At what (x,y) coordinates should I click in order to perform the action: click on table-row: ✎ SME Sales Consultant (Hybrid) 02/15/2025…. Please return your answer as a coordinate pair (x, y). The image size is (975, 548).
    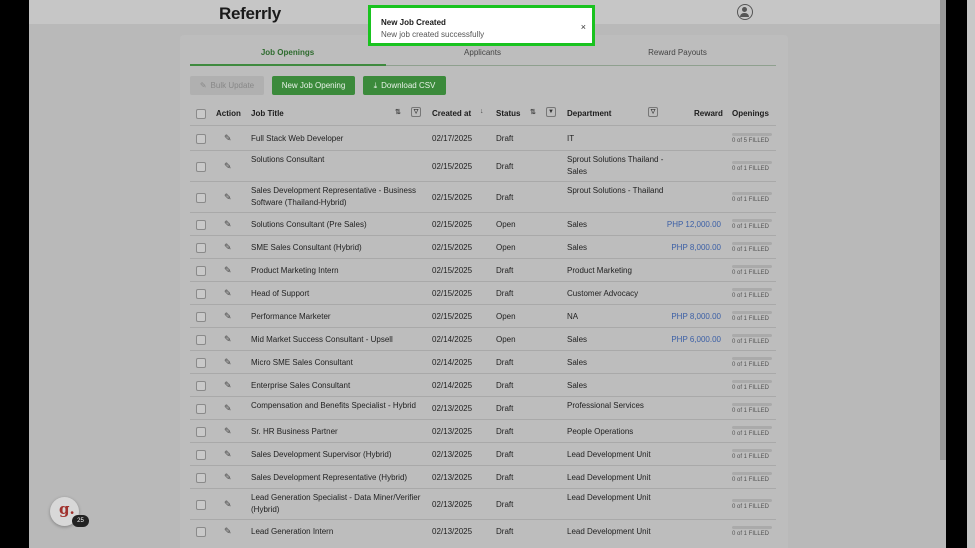
    Looking at the image, I should click on (483, 247).